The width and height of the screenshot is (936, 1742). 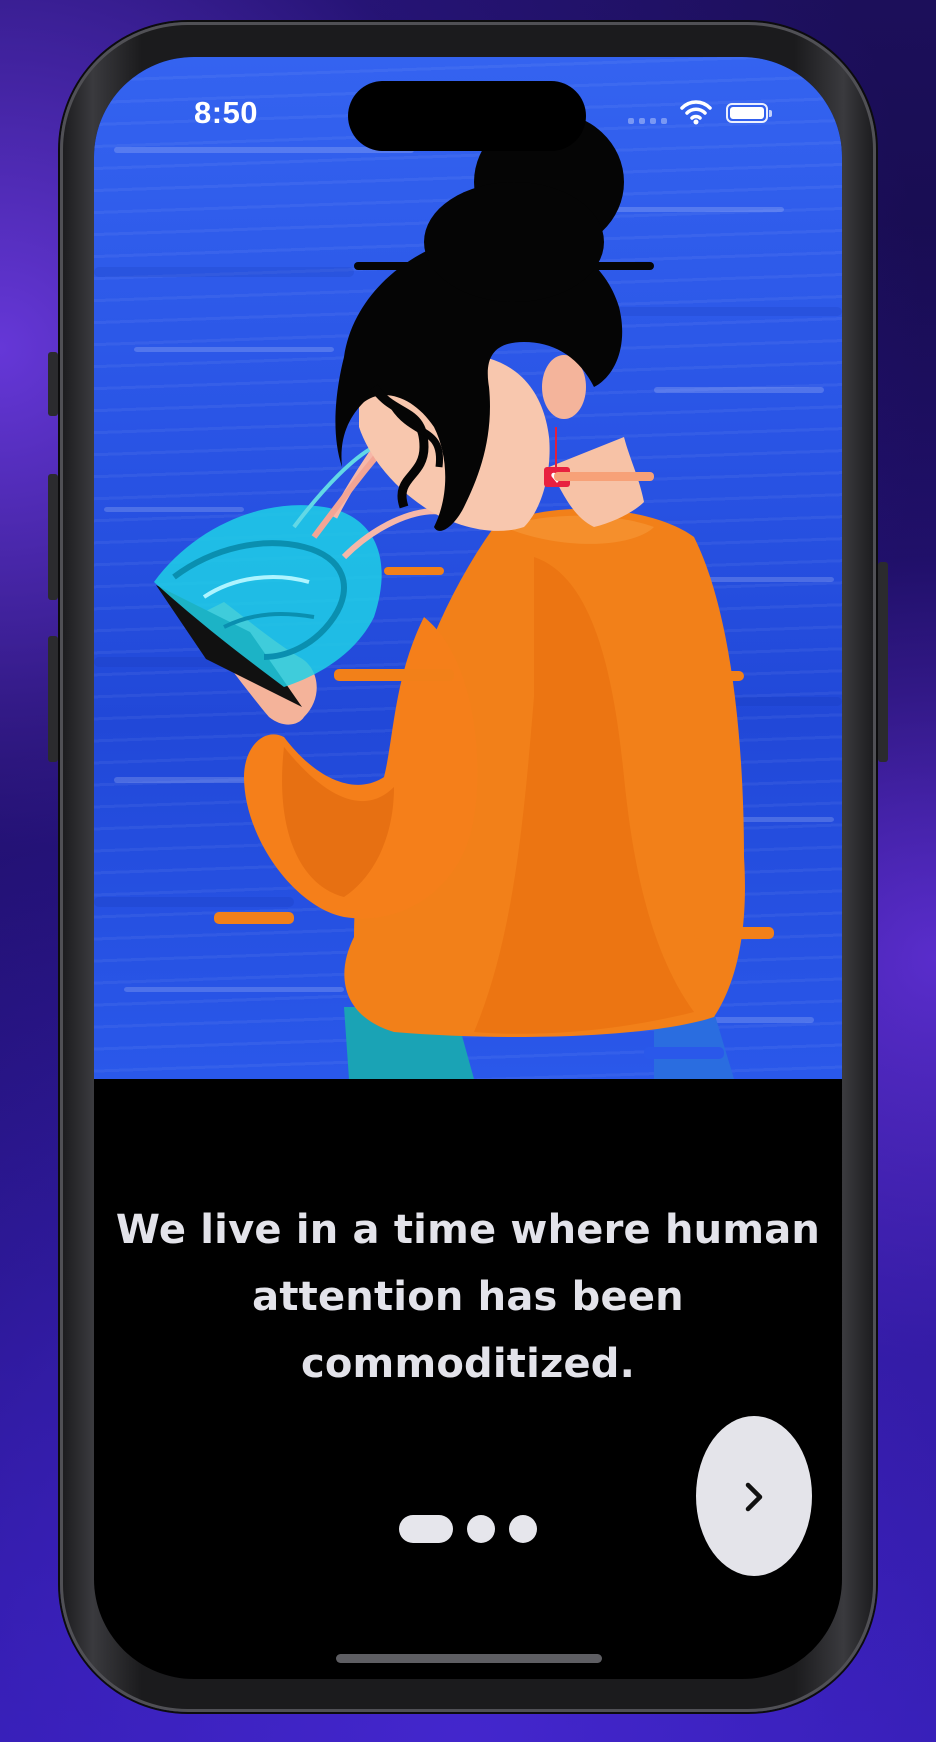 I want to click on dynamic-island, so click(x=467, y=116).